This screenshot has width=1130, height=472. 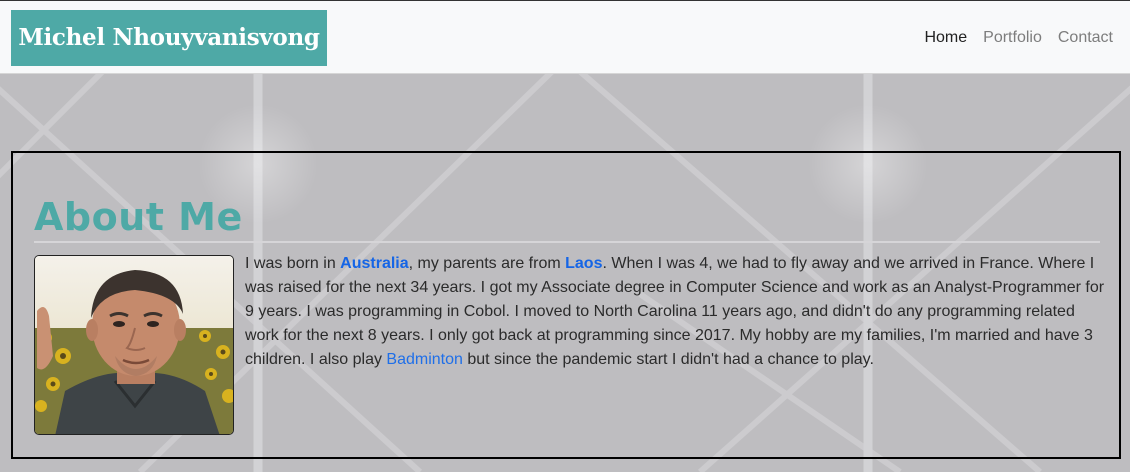 I want to click on nav-links: Home Portfolio Contact, so click(x=1010, y=38).